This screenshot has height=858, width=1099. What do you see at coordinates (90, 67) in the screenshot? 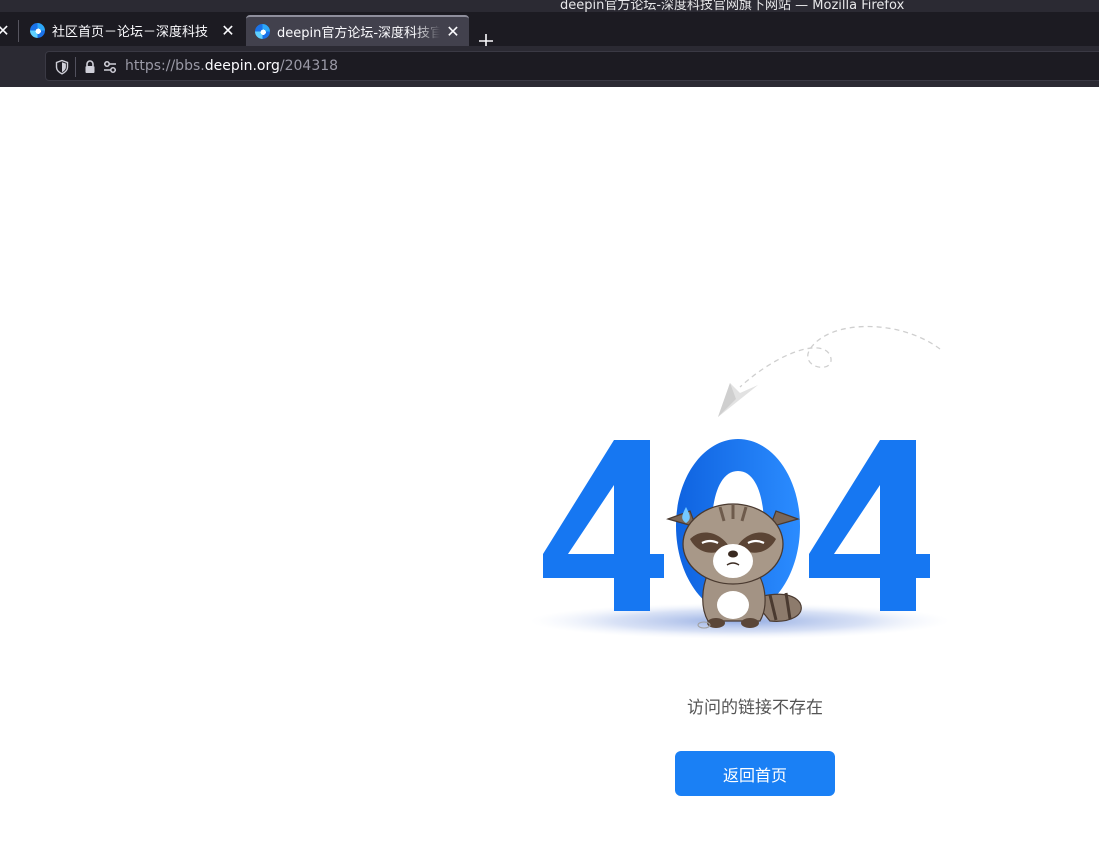
I see `lock-icon` at bounding box center [90, 67].